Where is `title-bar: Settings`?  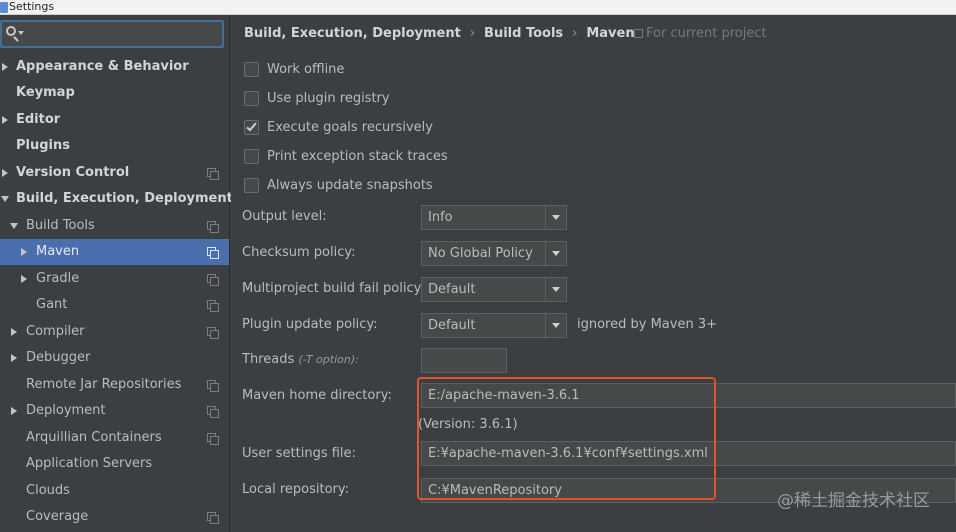 title-bar: Settings is located at coordinates (478, 7).